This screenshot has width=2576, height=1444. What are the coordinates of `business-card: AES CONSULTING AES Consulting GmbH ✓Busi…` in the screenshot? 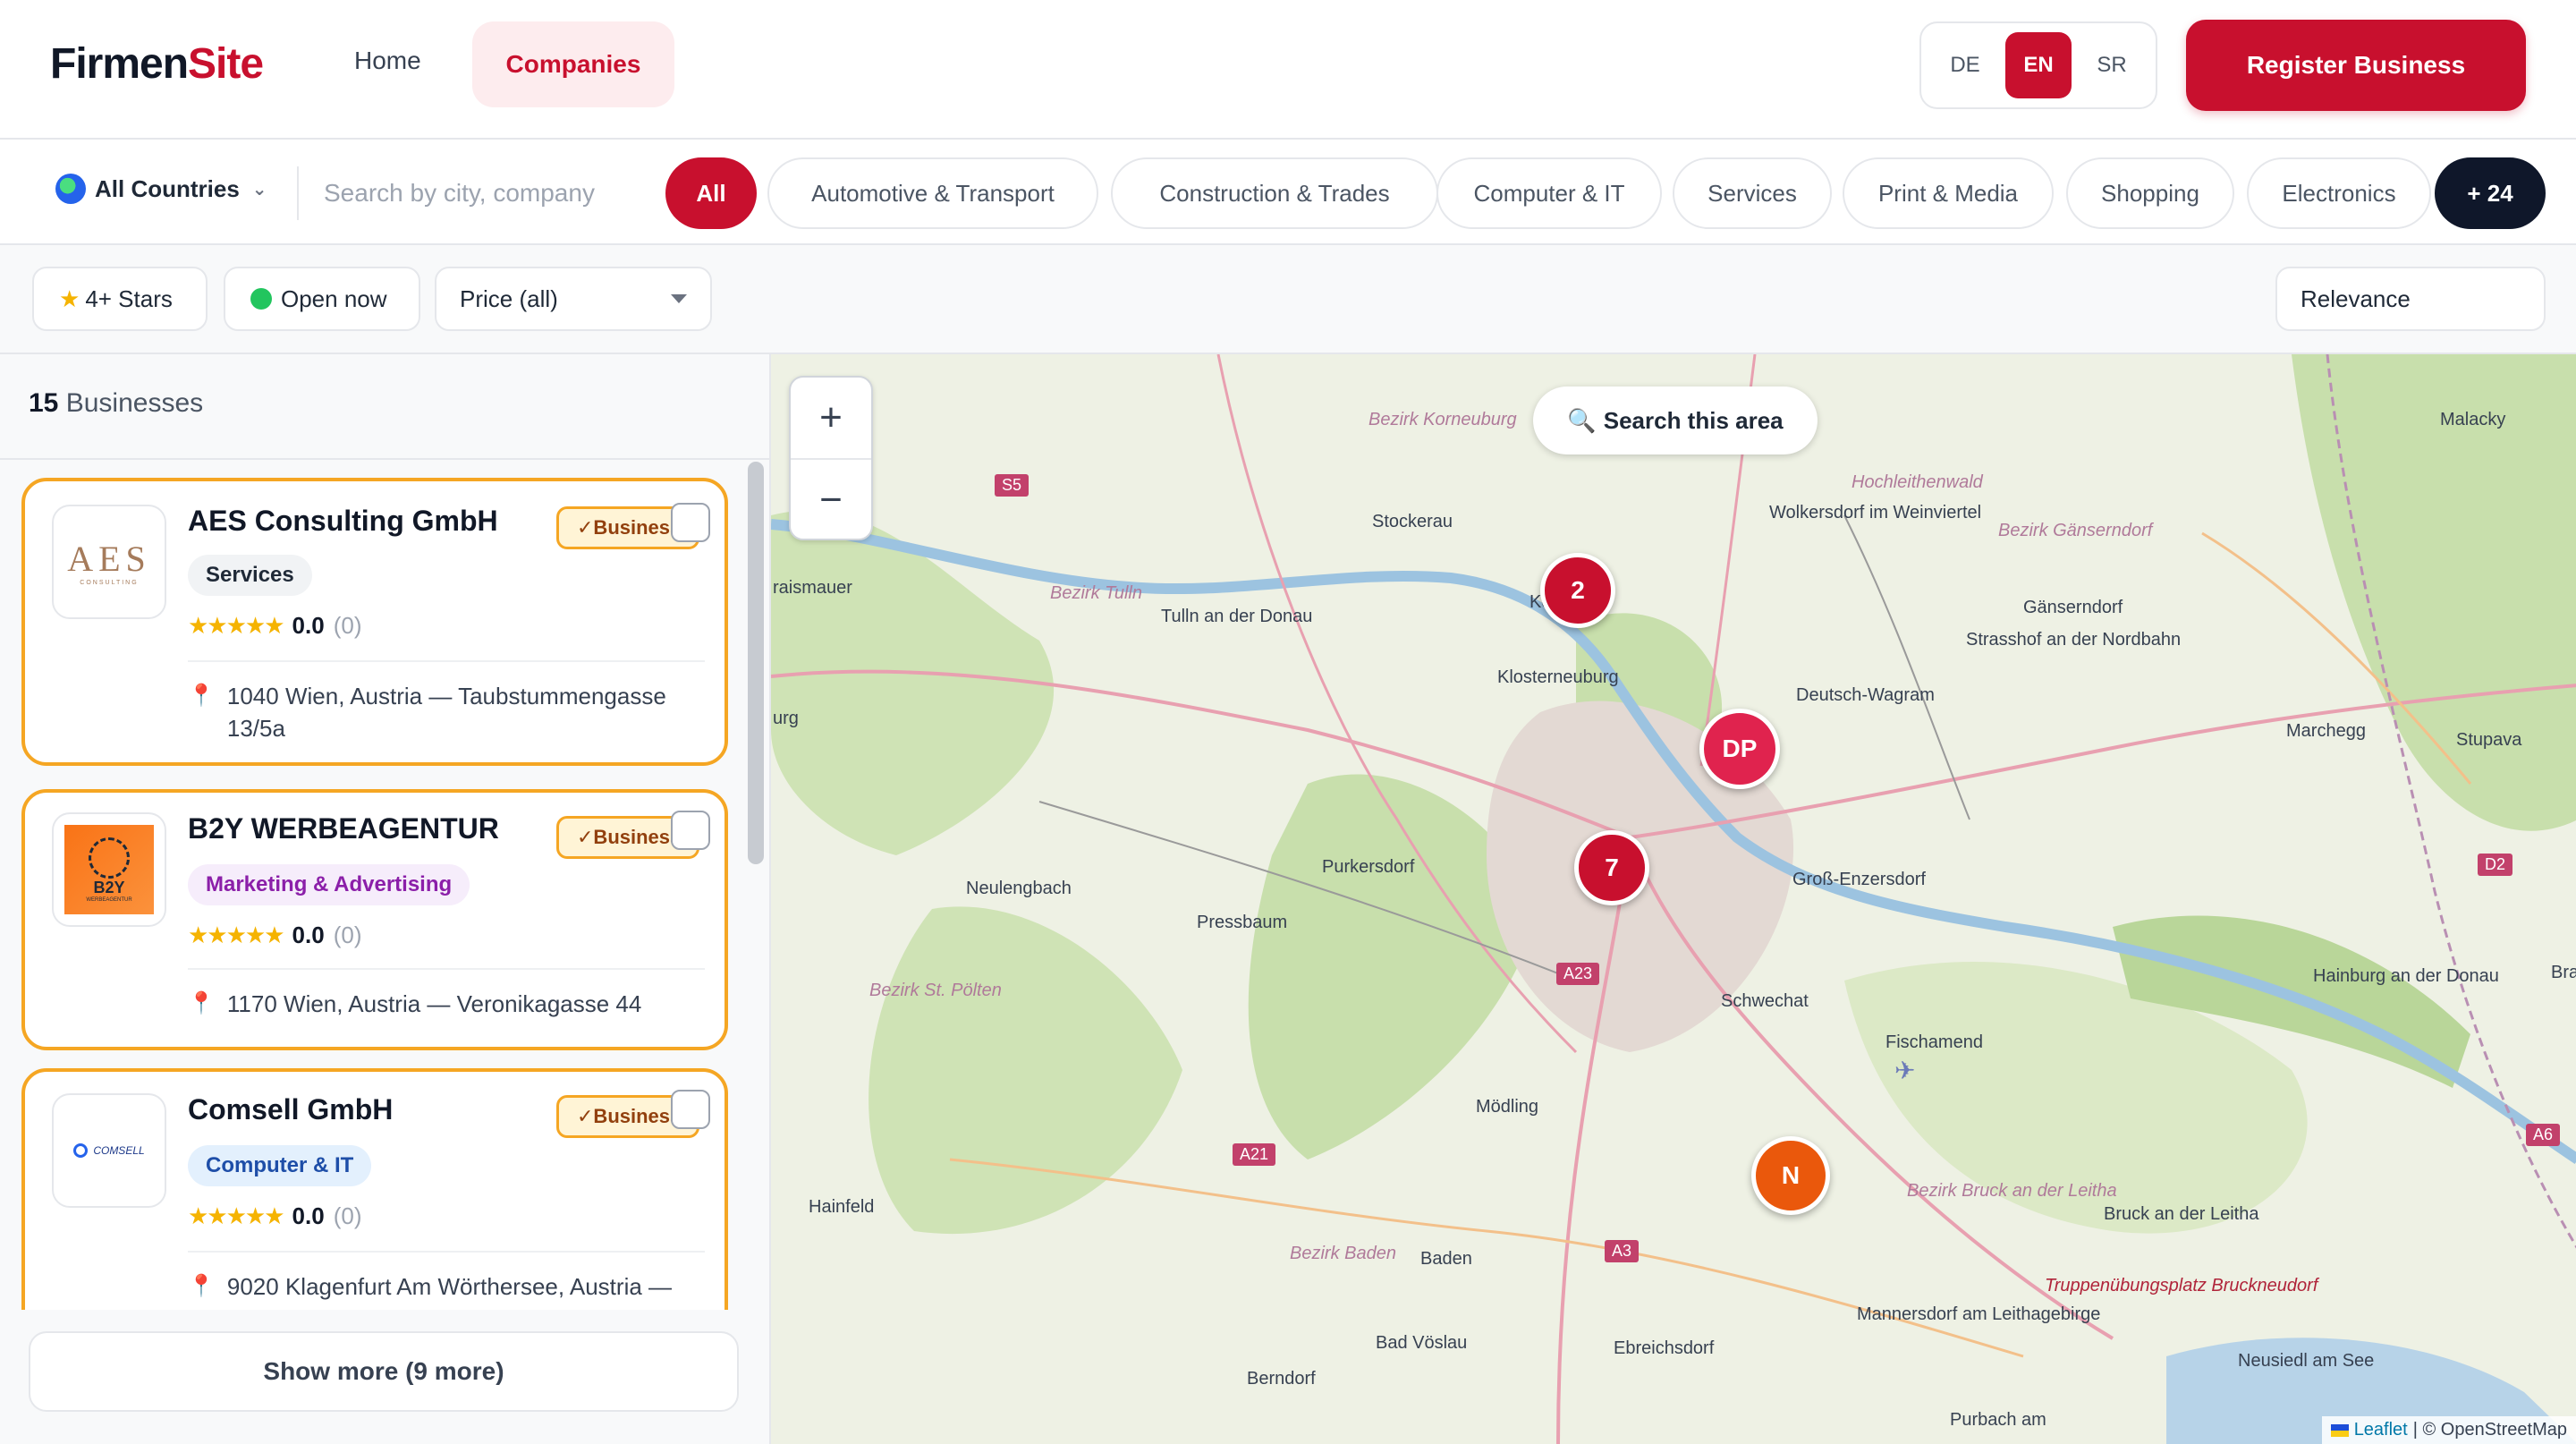 It's located at (374, 622).